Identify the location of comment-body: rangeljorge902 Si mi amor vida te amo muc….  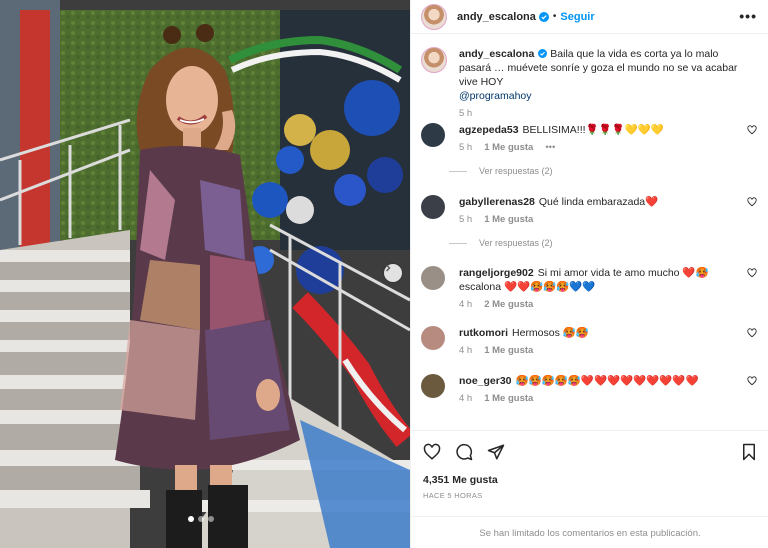
(599, 289).